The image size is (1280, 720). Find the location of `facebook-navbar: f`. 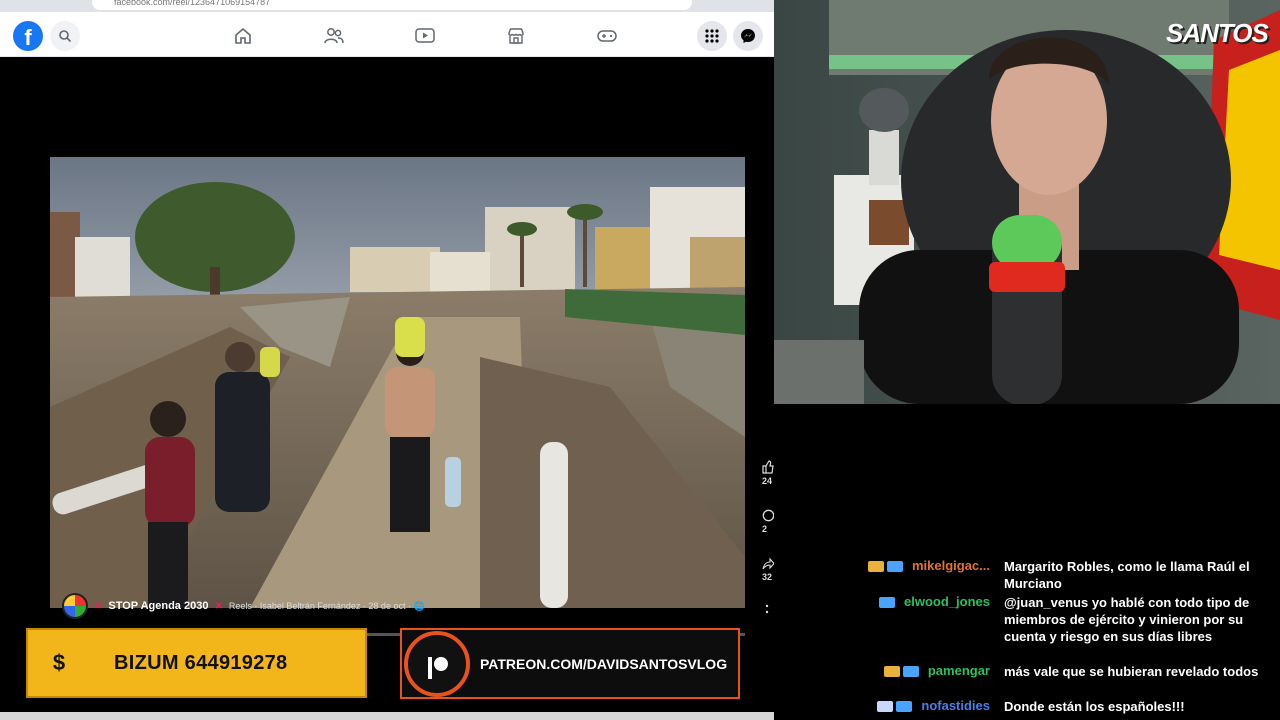

facebook-navbar: f is located at coordinates (387, 34).